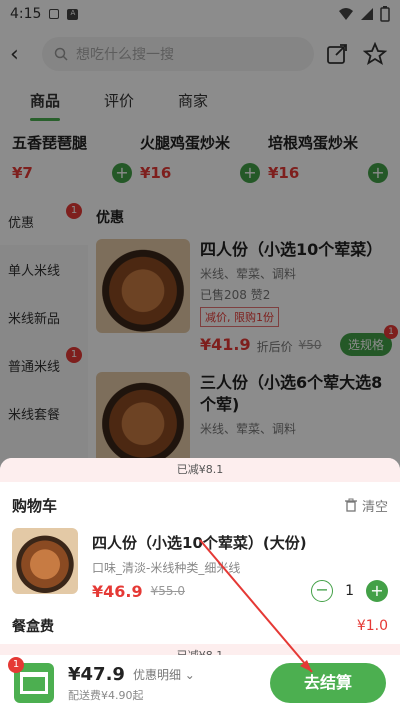 Image resolution: width=400 pixels, height=711 pixels. Describe the element at coordinates (117, 591) in the screenshot. I see `cart-item-price: ¥46.9` at that location.